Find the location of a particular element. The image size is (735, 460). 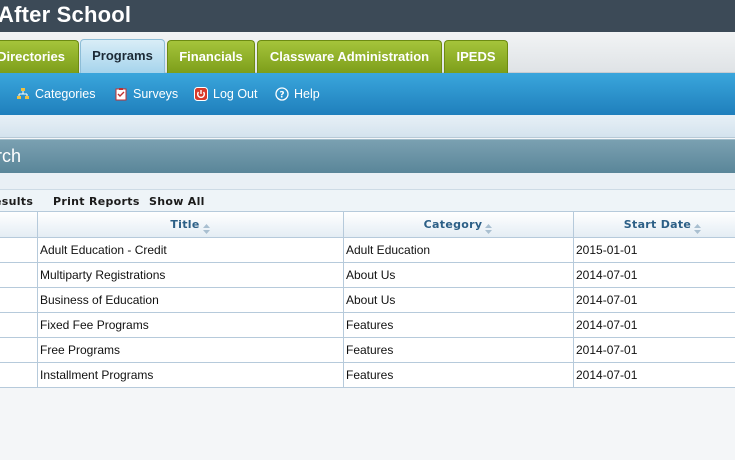

column-header-title: Title is located at coordinates (190, 225).